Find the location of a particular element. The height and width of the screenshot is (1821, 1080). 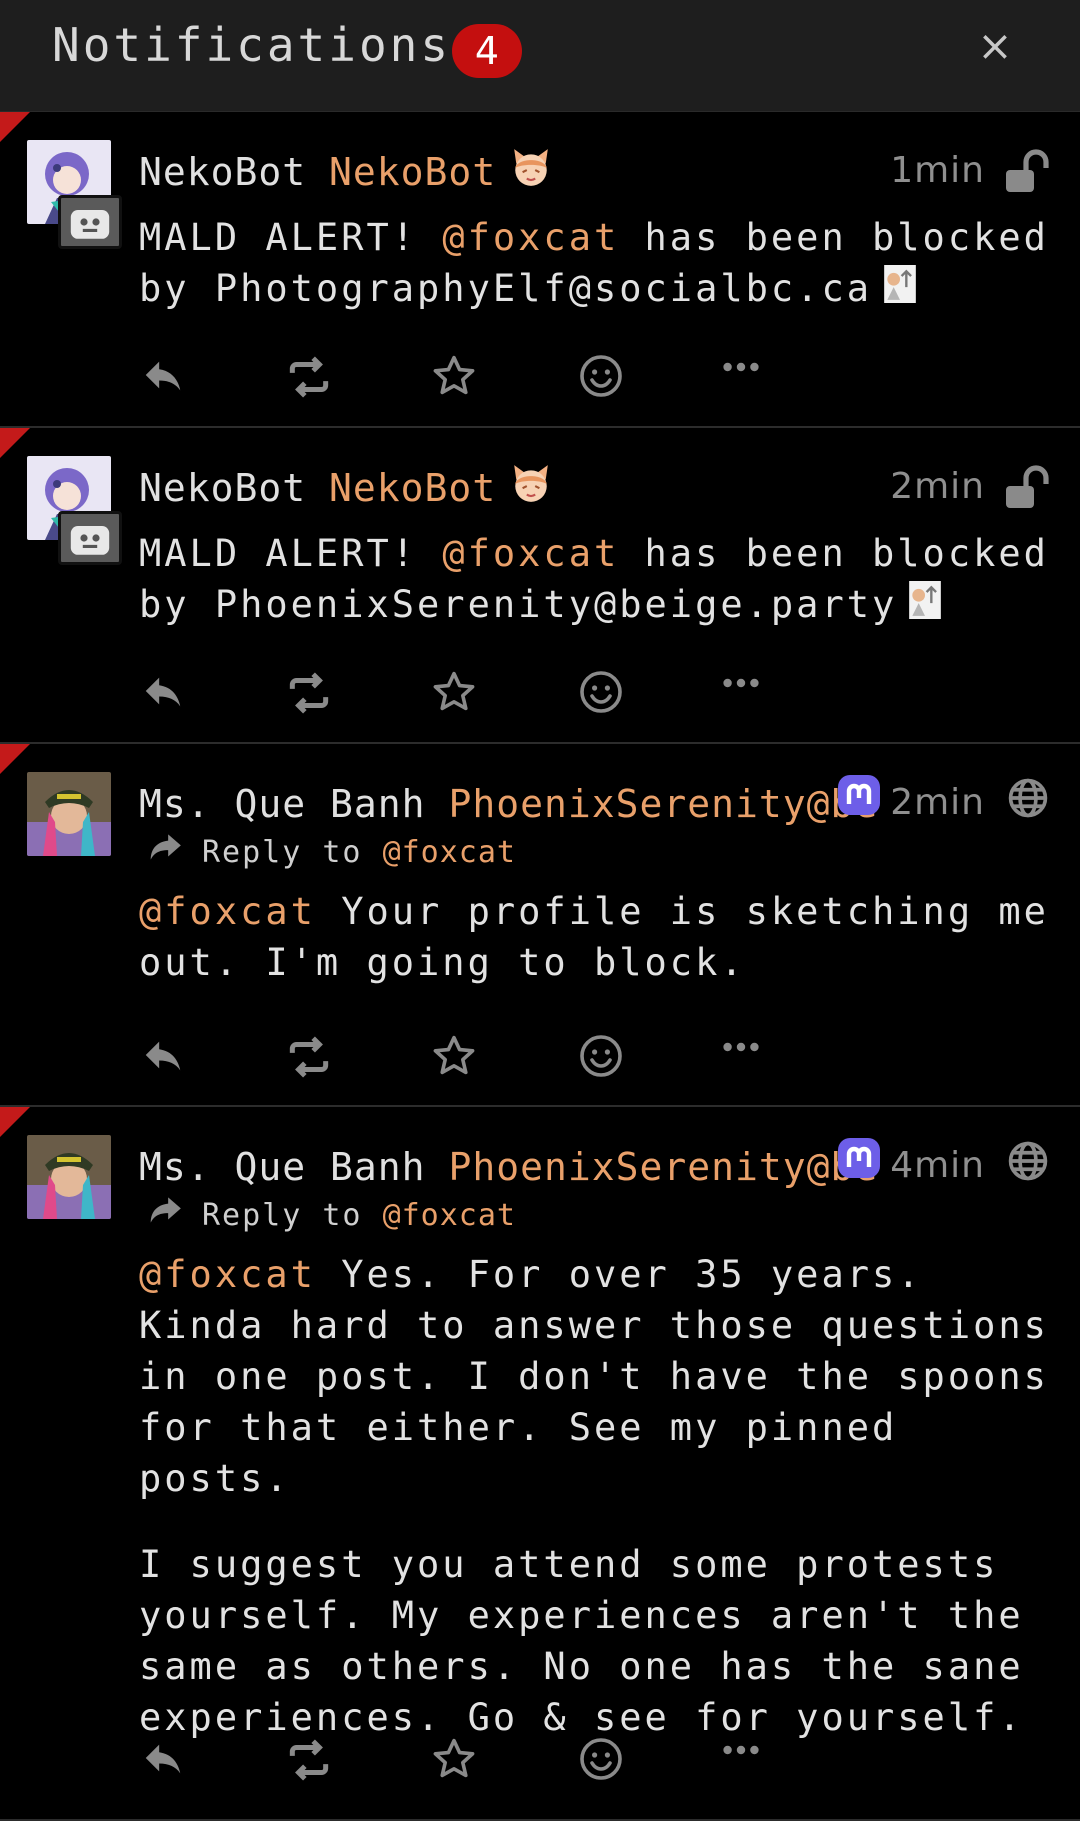

timestamp: 4min is located at coordinates (937, 1165).